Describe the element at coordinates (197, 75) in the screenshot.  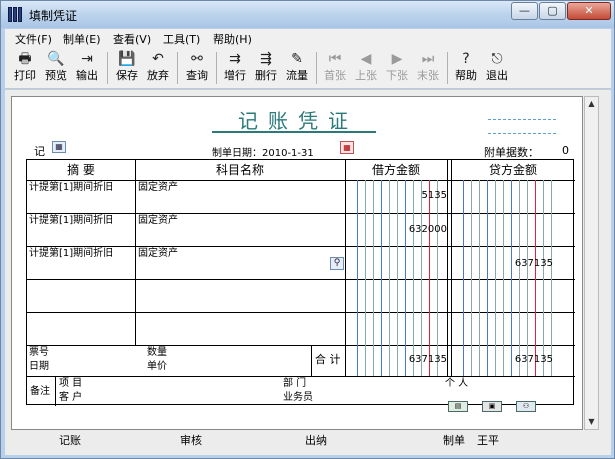
I see `query-label: 查询` at that location.